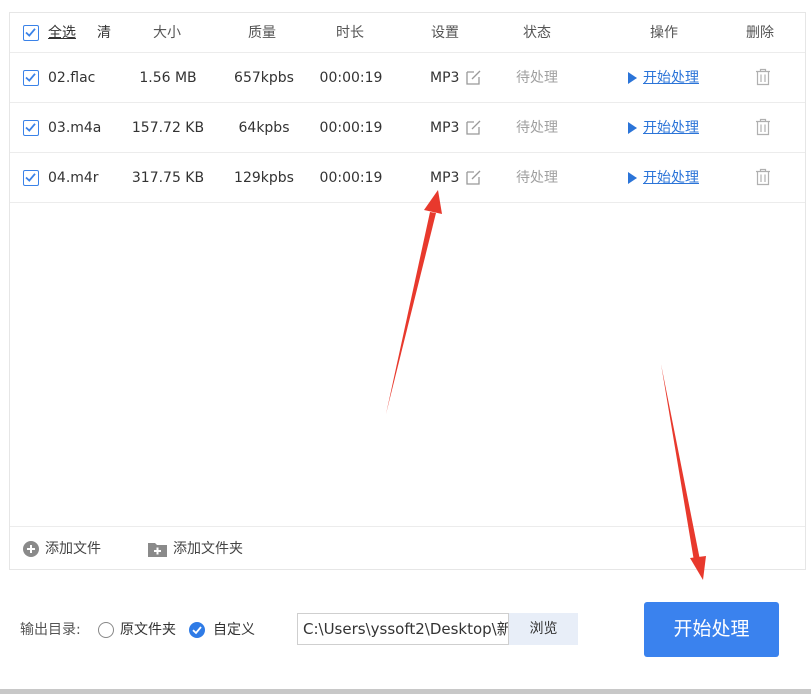 The width and height of the screenshot is (811, 694). Describe the element at coordinates (31, 549) in the screenshot. I see `plus-circle-icon` at that location.